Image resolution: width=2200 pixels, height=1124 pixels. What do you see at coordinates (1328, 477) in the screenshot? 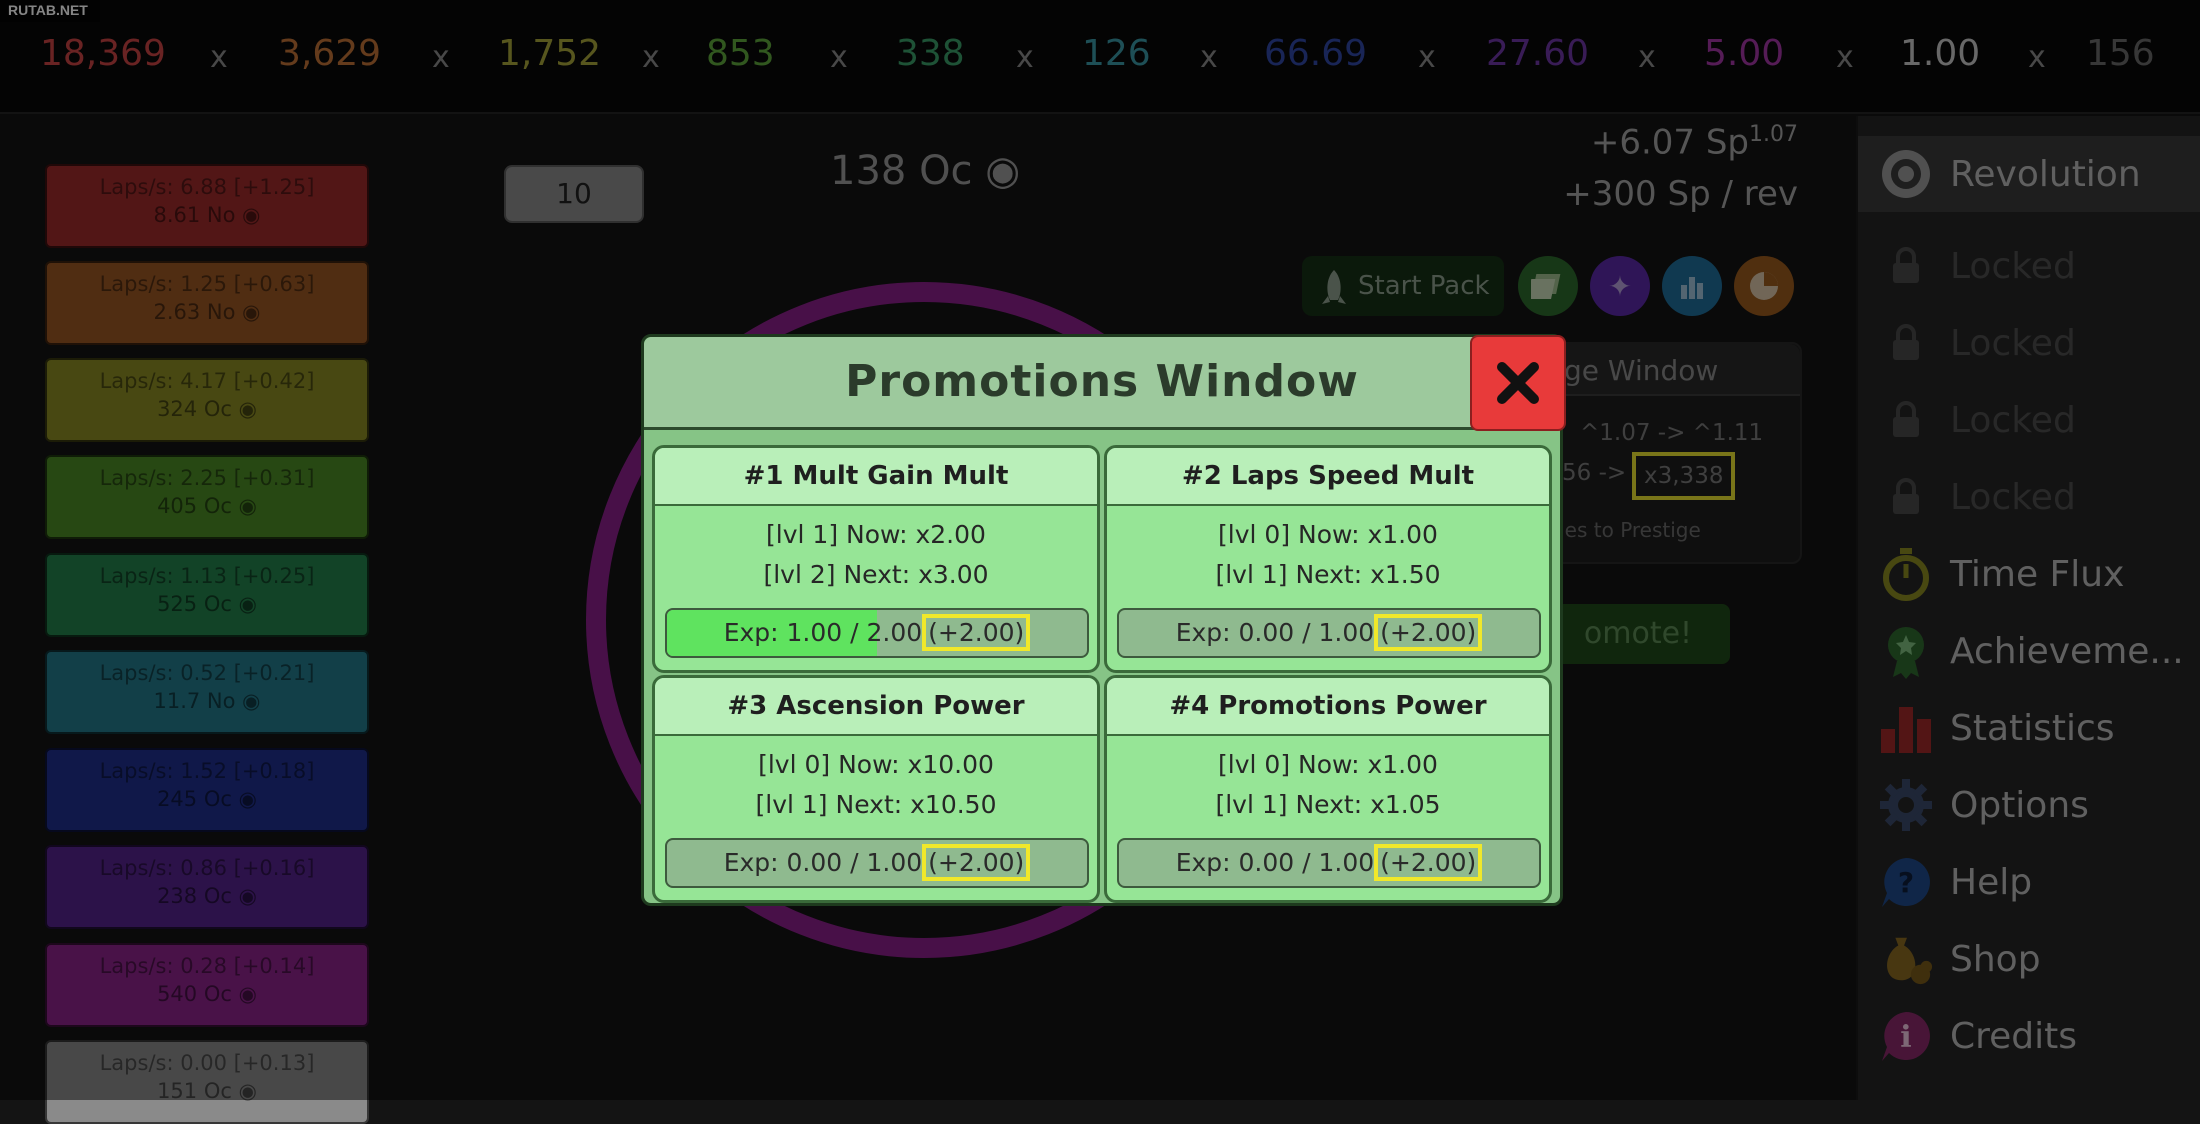
I see `promotion-title: #2 Laps Speed Mult` at bounding box center [1328, 477].